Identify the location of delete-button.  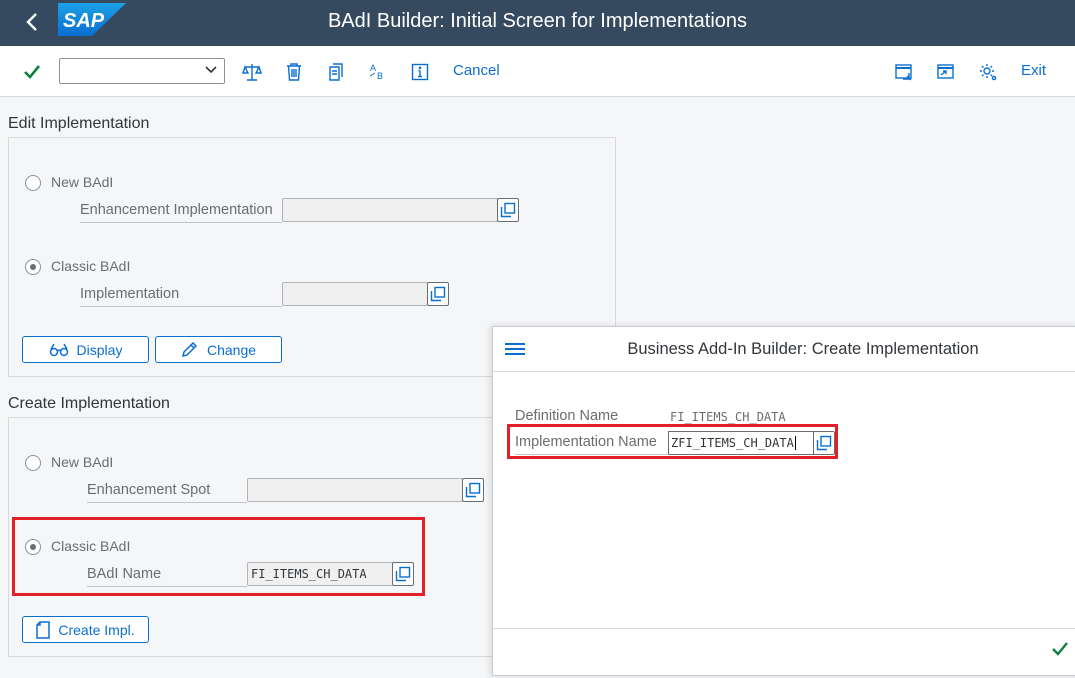
(294, 72).